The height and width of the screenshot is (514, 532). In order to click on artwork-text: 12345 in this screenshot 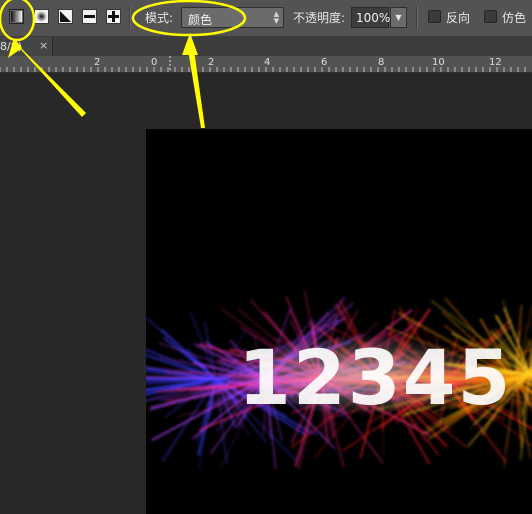, I will do `click(375, 377)`.